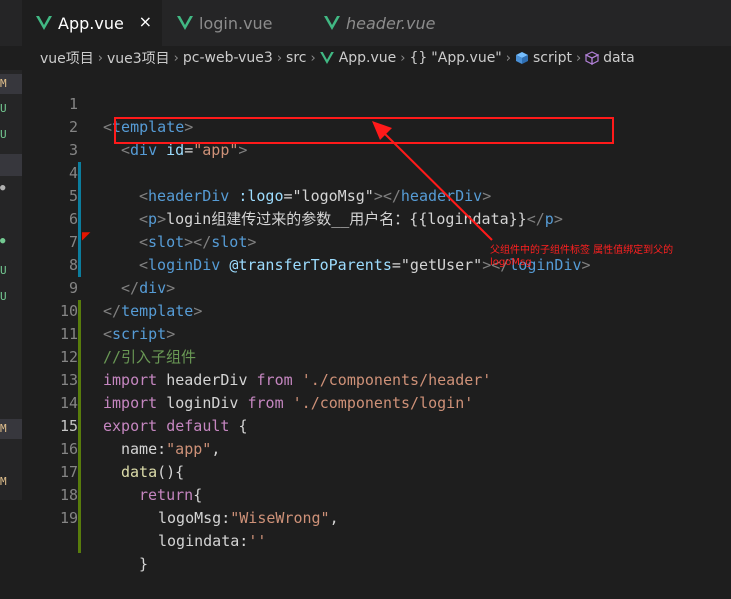 The height and width of the screenshot is (599, 731). I want to click on tab-header-vue: header.vue, so click(385, 23).